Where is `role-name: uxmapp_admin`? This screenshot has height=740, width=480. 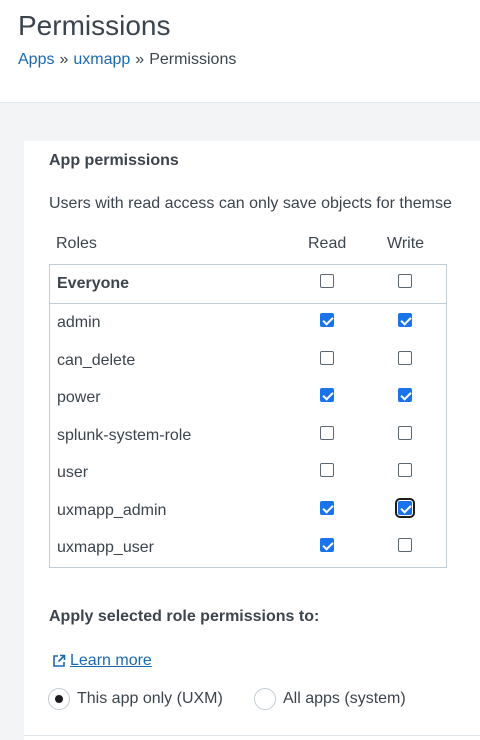
role-name: uxmapp_admin is located at coordinates (112, 510).